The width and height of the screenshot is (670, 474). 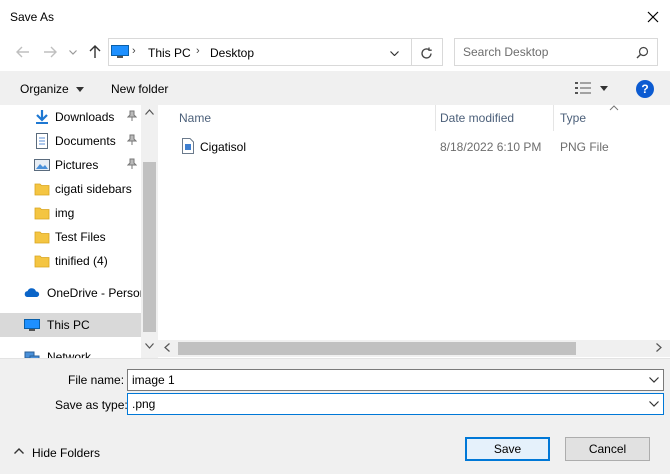 I want to click on sidebar-item-downloads: Downloads, so click(x=70, y=117).